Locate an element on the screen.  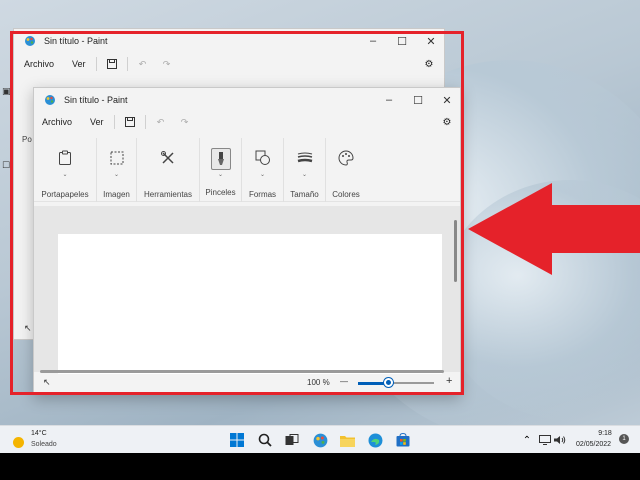
folder-icon is located at coordinates (347, 441).